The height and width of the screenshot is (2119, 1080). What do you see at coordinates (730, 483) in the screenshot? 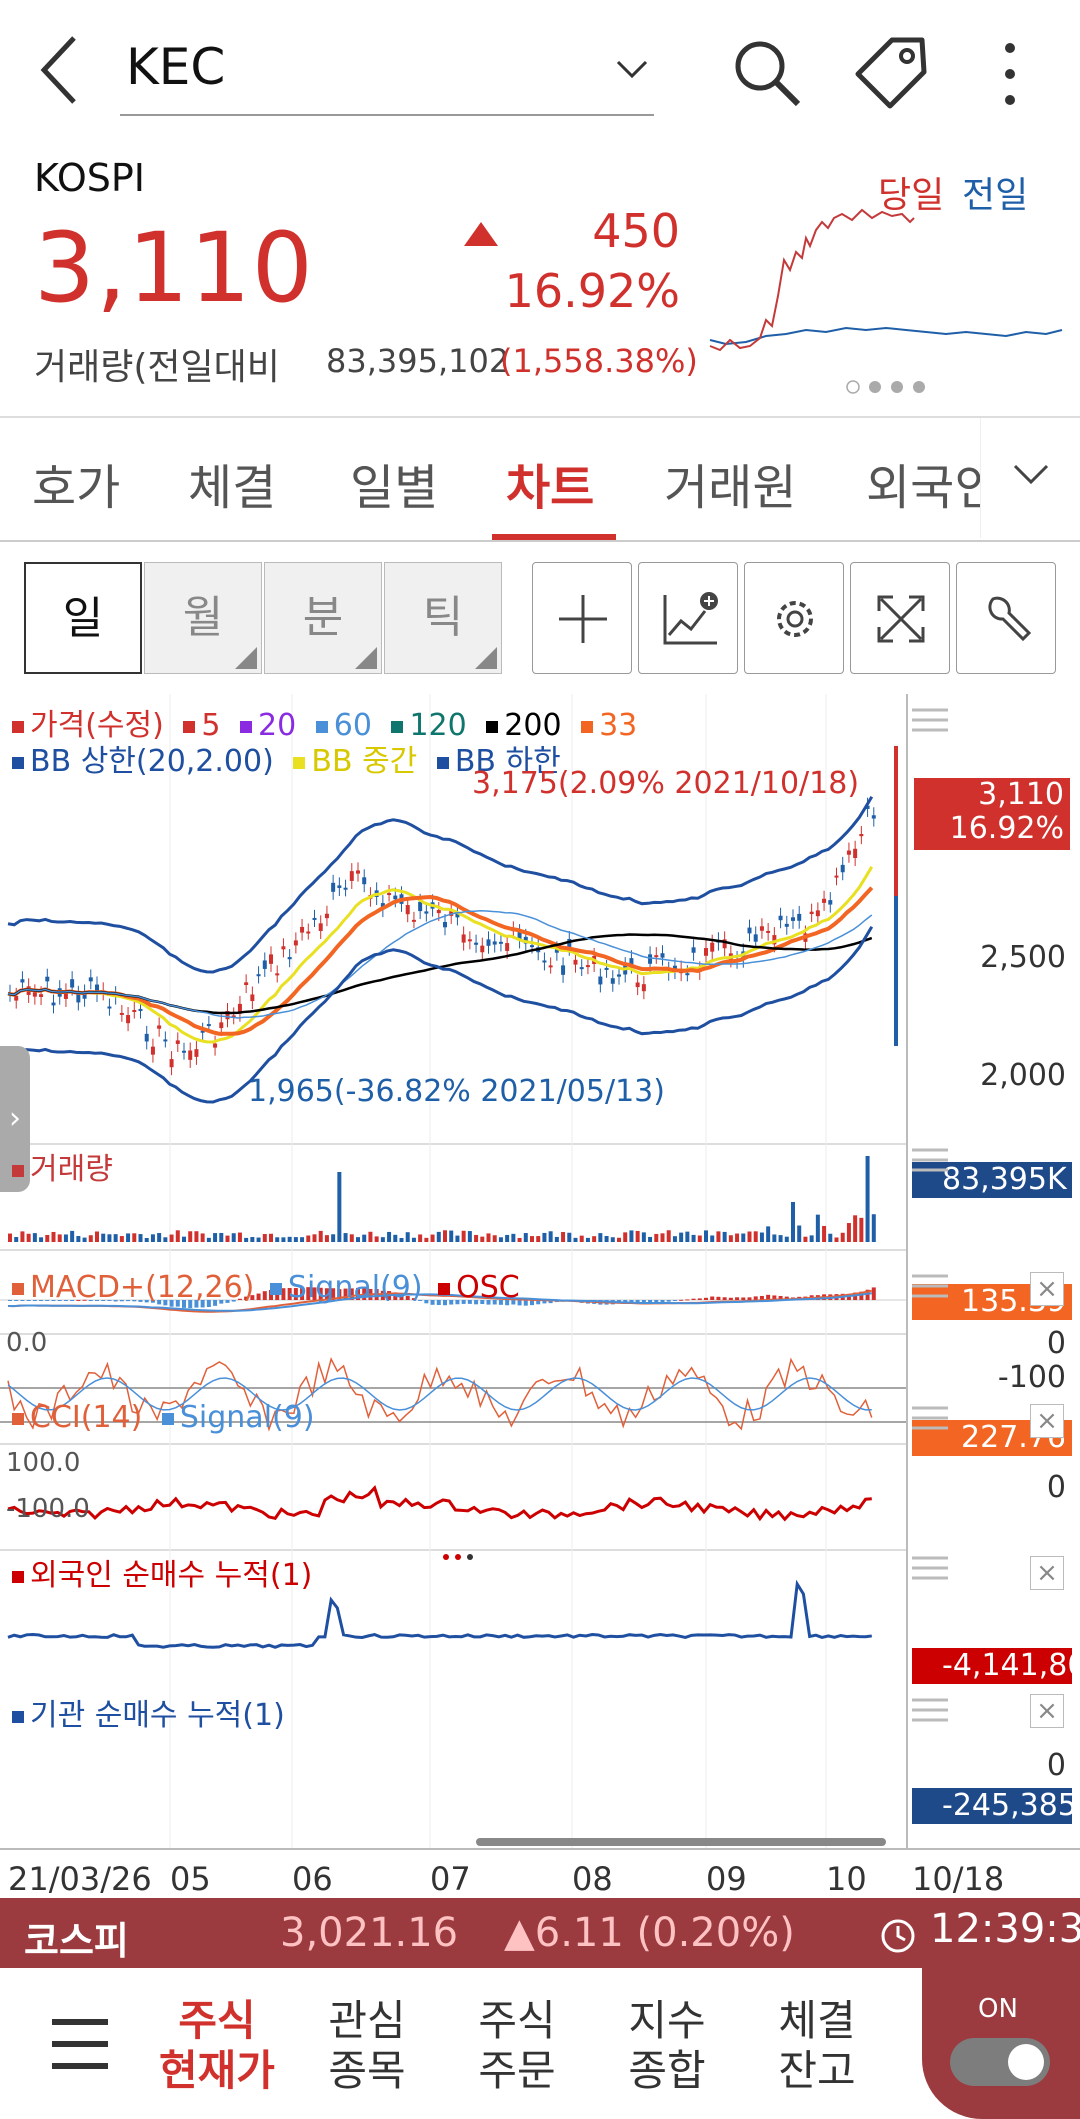
I see `tab-brokers: 거래원` at bounding box center [730, 483].